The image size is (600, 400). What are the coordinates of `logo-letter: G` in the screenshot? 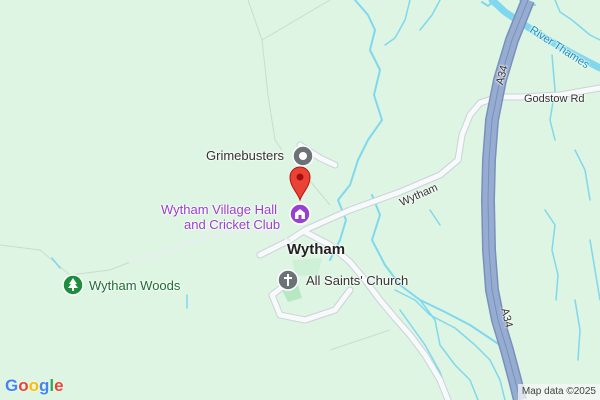 It's located at (12, 385).